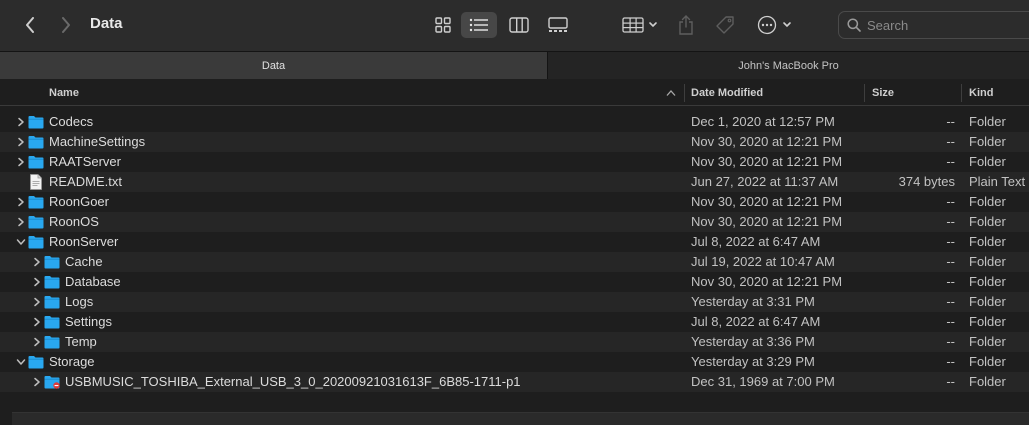 Image resolution: width=1029 pixels, height=425 pixels. What do you see at coordinates (514, 122) in the screenshot?
I see `table-row: Codecs Dec 1, 2020 at 12:57 PM -- Folder` at bounding box center [514, 122].